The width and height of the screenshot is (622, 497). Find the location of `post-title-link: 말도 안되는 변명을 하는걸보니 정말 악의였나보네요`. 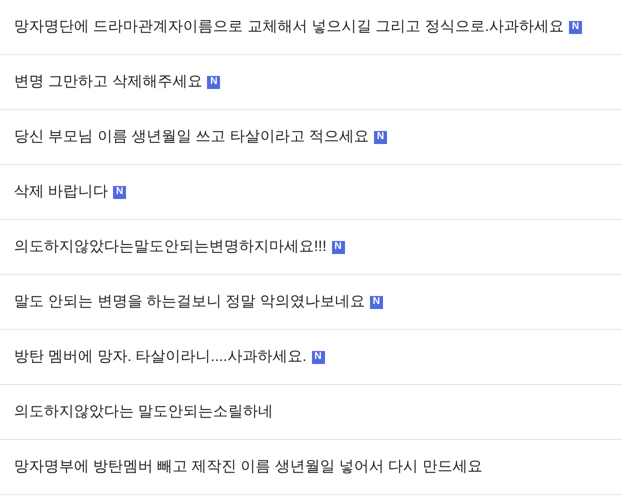

post-title-link: 말도 안되는 변명을 하는걸보니 정말 악의였나보네요 is located at coordinates (189, 302).